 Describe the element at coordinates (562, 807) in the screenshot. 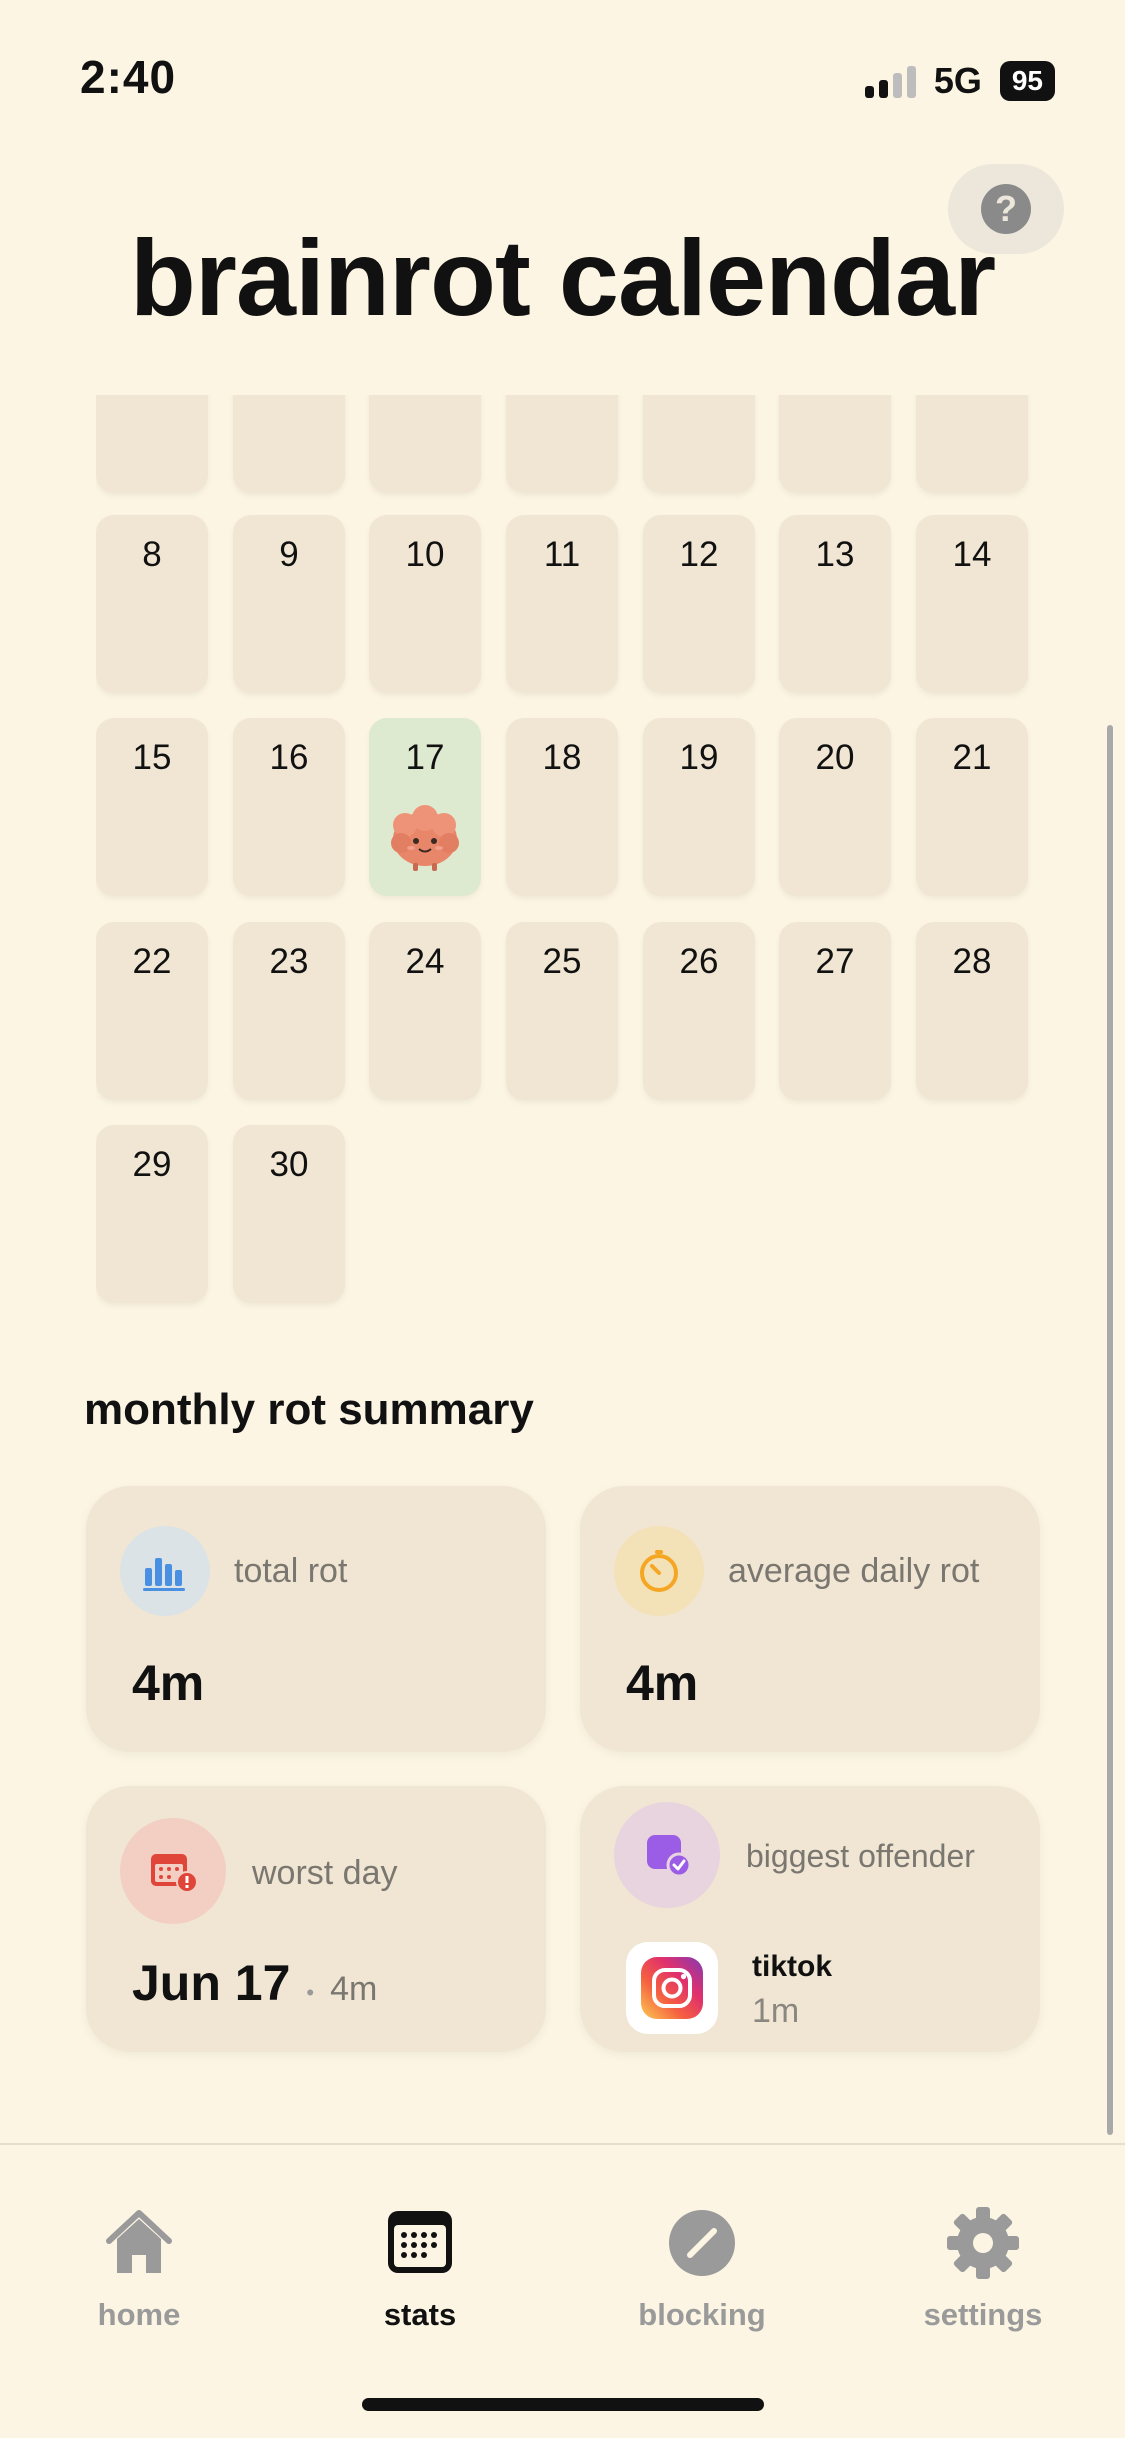

I see `calendar-day-cell: 18` at that location.